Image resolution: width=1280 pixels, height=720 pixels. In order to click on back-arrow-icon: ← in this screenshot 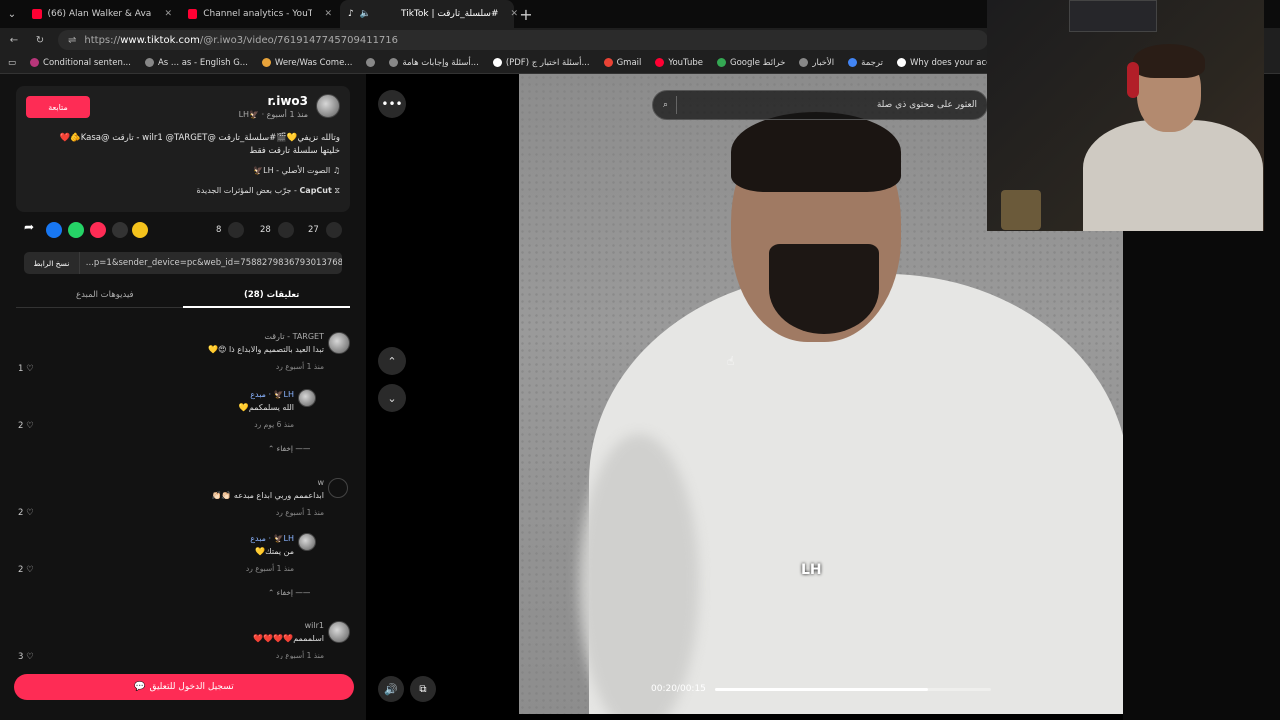, I will do `click(14, 40)`.